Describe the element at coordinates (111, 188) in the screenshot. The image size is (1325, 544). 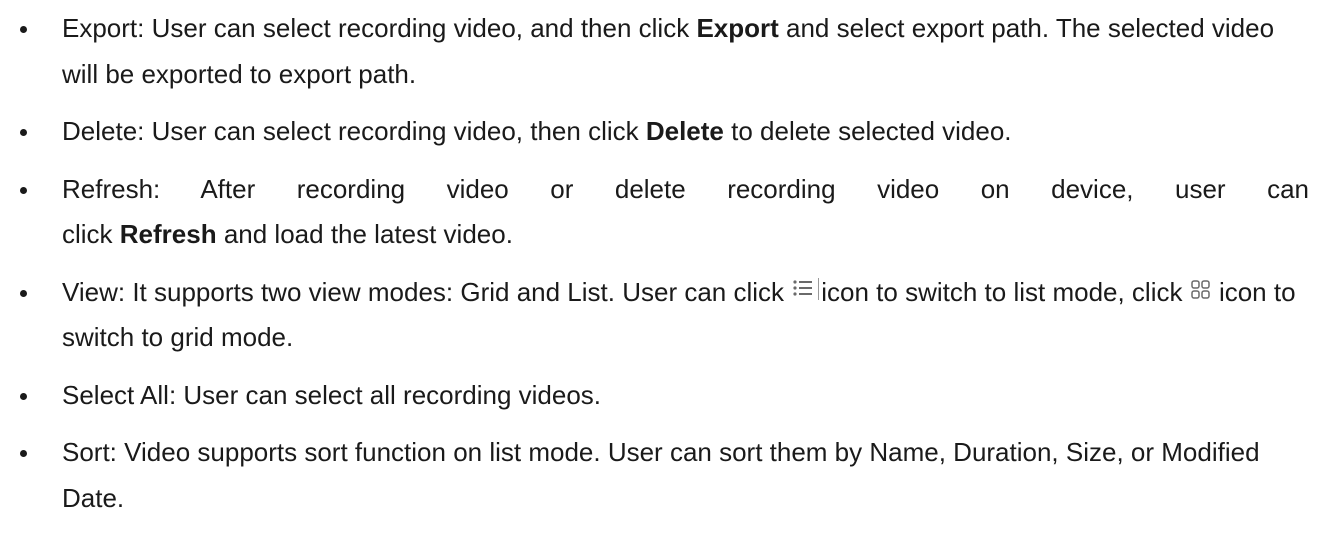
I see `item-label: Refresh:` at that location.